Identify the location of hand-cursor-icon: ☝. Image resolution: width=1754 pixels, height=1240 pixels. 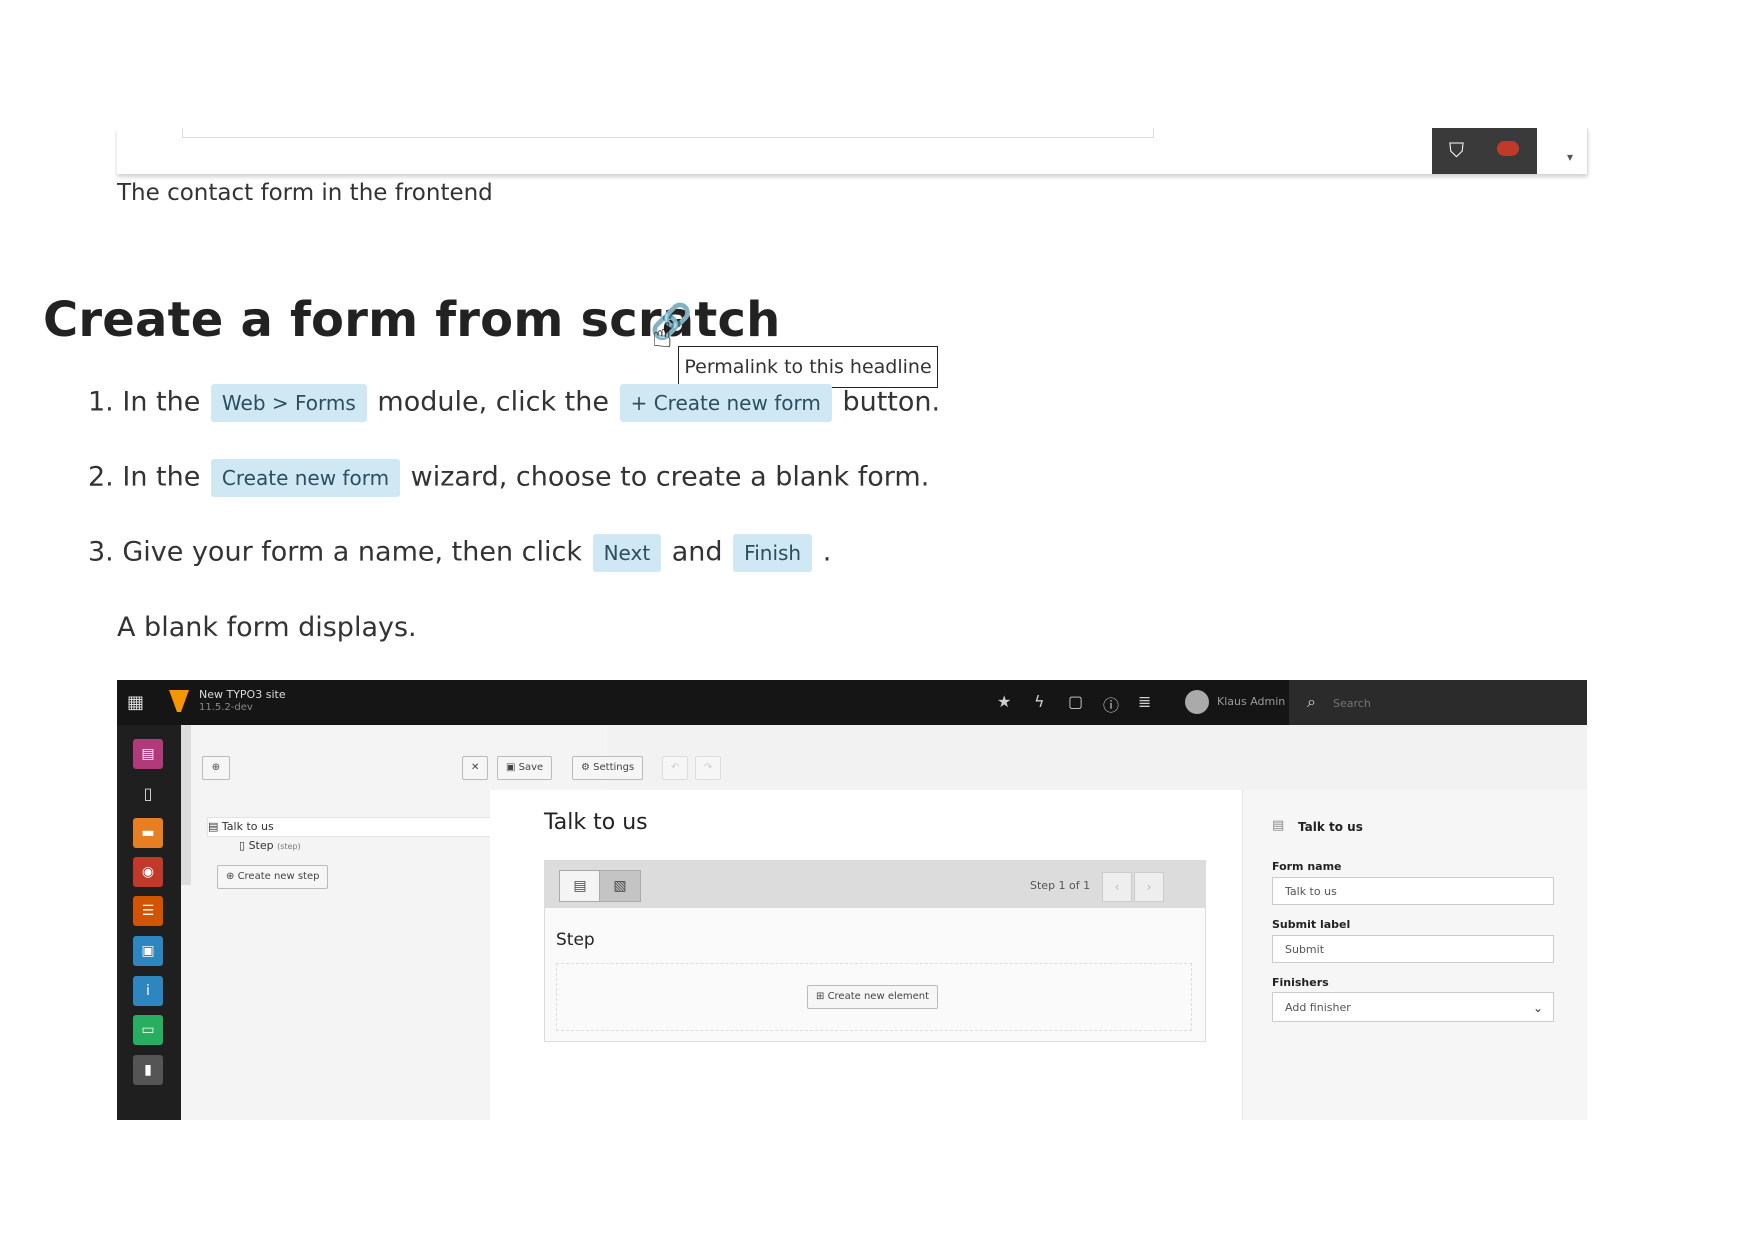
(662, 336).